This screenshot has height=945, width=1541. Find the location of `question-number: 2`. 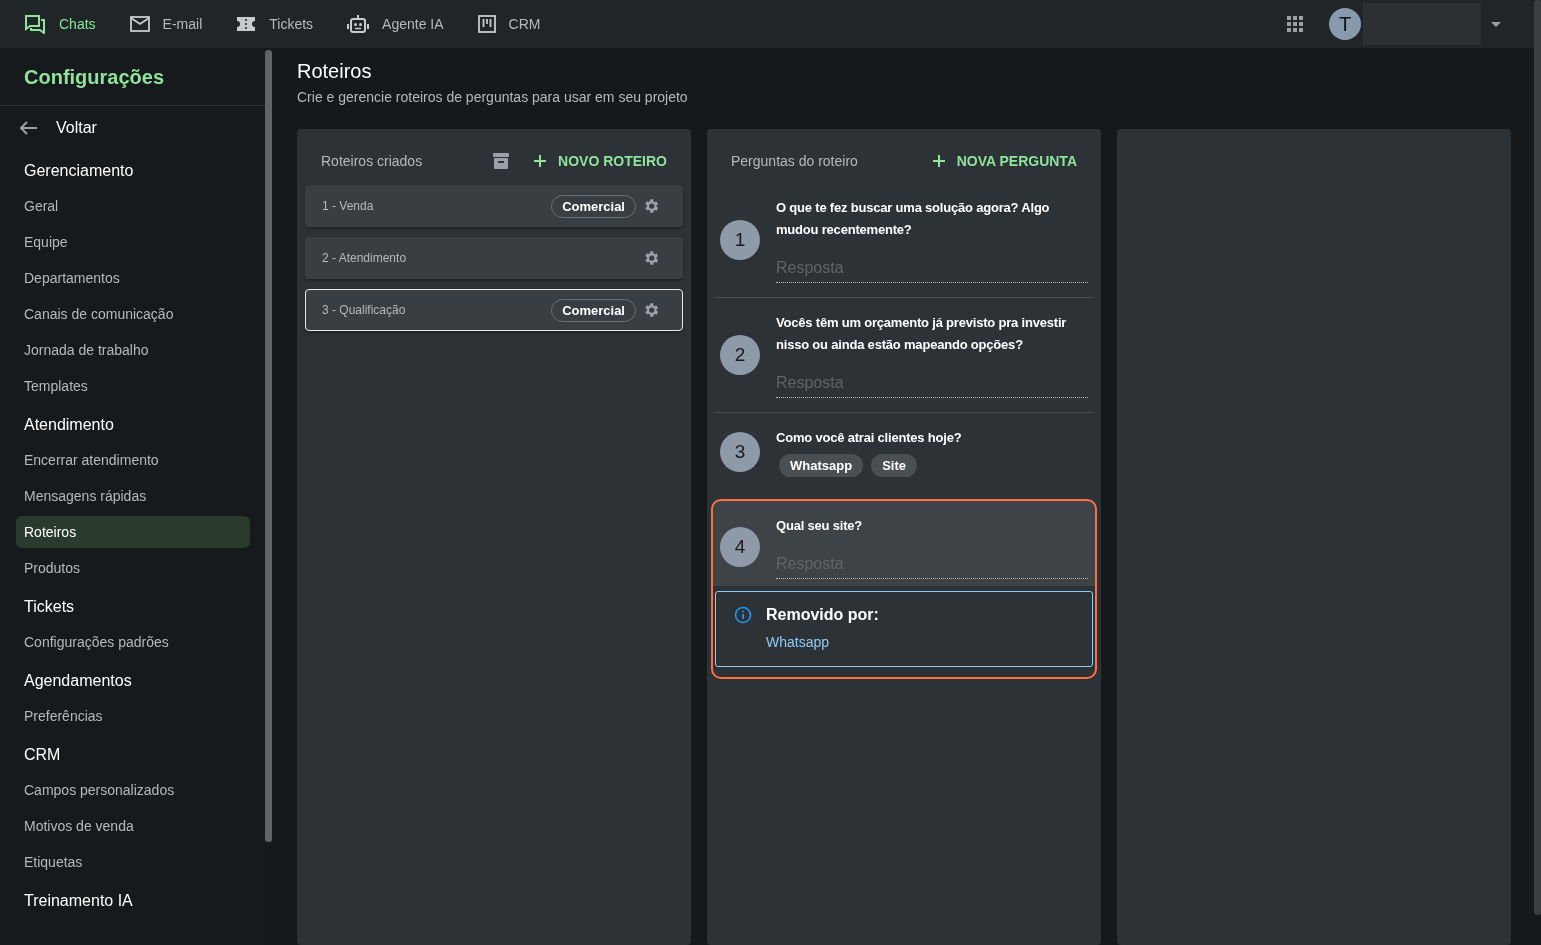

question-number: 2 is located at coordinates (740, 355).